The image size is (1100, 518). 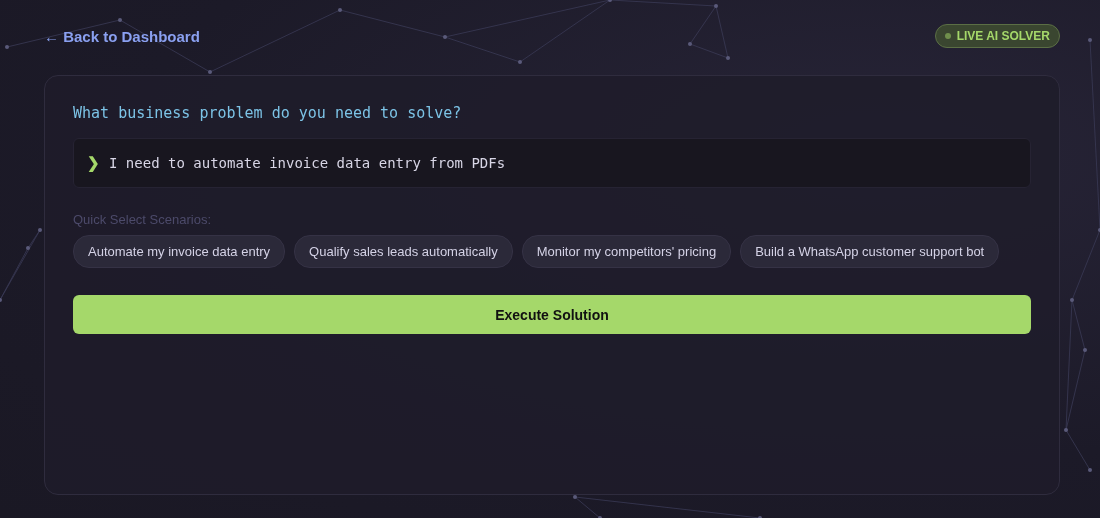 What do you see at coordinates (122, 36) in the screenshot?
I see `back-link: ← Back to Dashboard` at bounding box center [122, 36].